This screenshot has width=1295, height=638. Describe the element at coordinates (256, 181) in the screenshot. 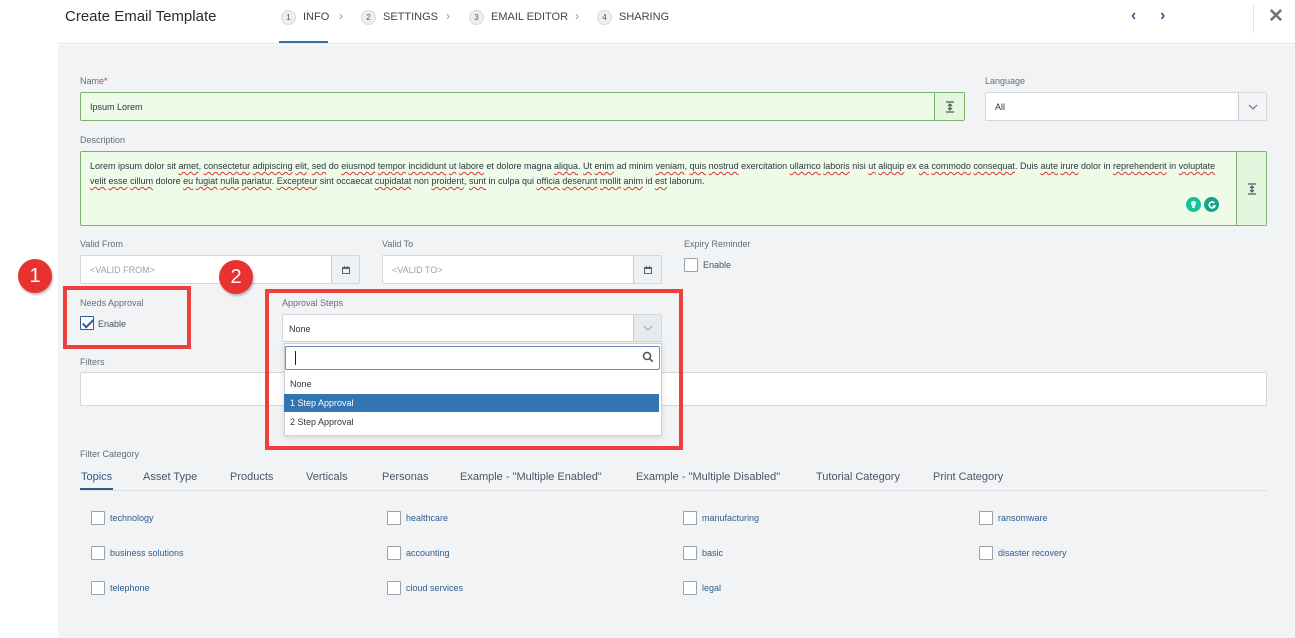

I see `flagged-word: pariatur` at that location.